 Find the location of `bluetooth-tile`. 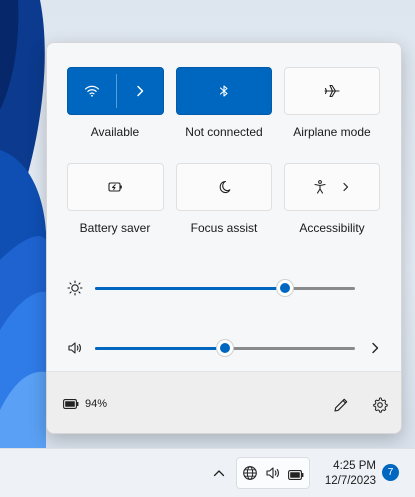

bluetooth-tile is located at coordinates (224, 91).